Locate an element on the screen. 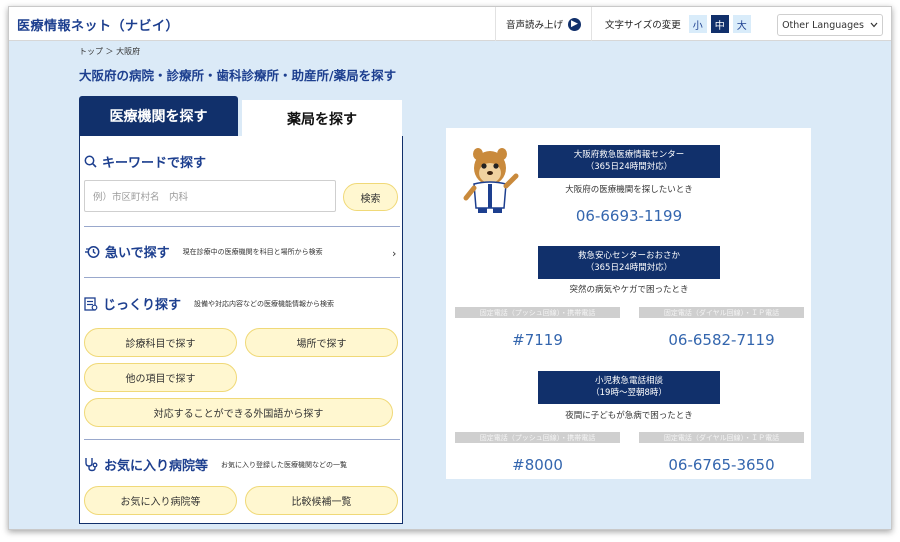  font-size-switcher: 文字サイズの変更 小 中 大 is located at coordinates (678, 24).